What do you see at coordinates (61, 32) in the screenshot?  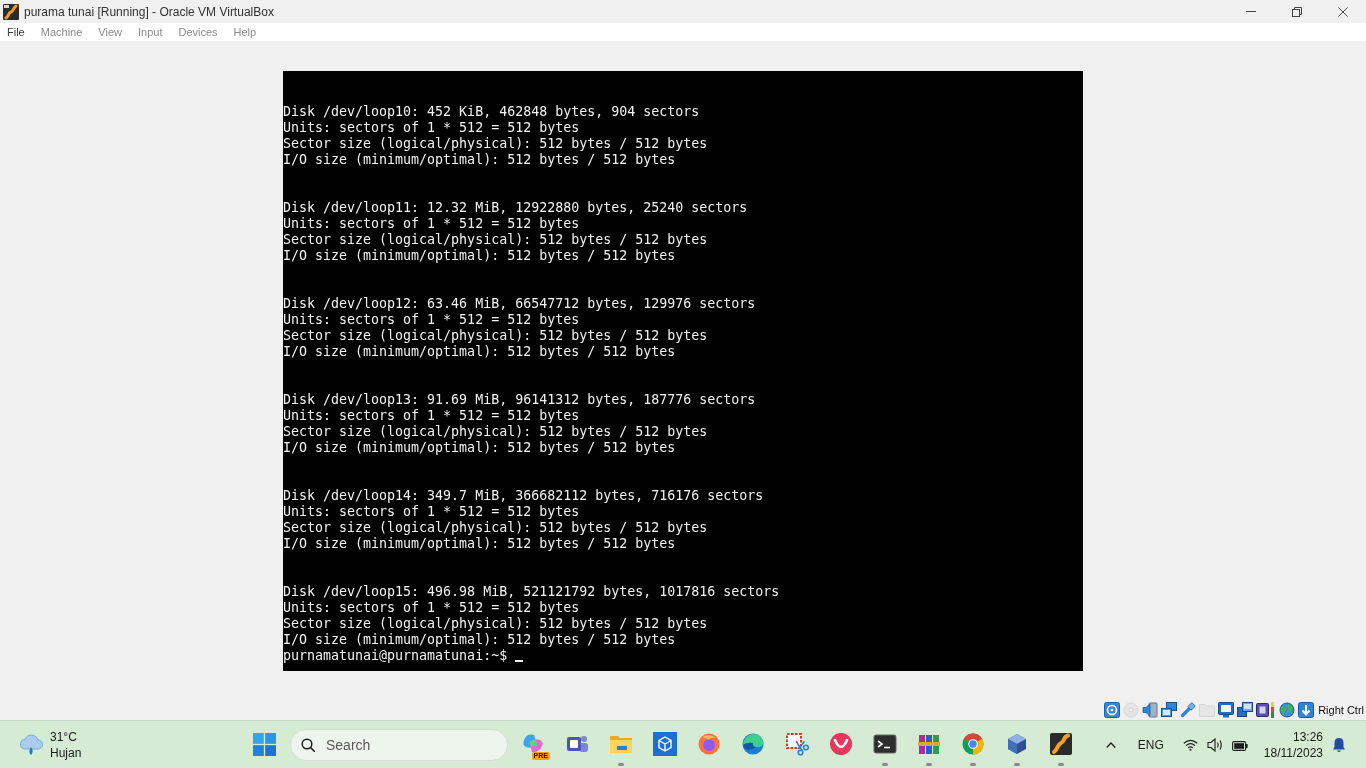 I see `menu-item: Machine` at bounding box center [61, 32].